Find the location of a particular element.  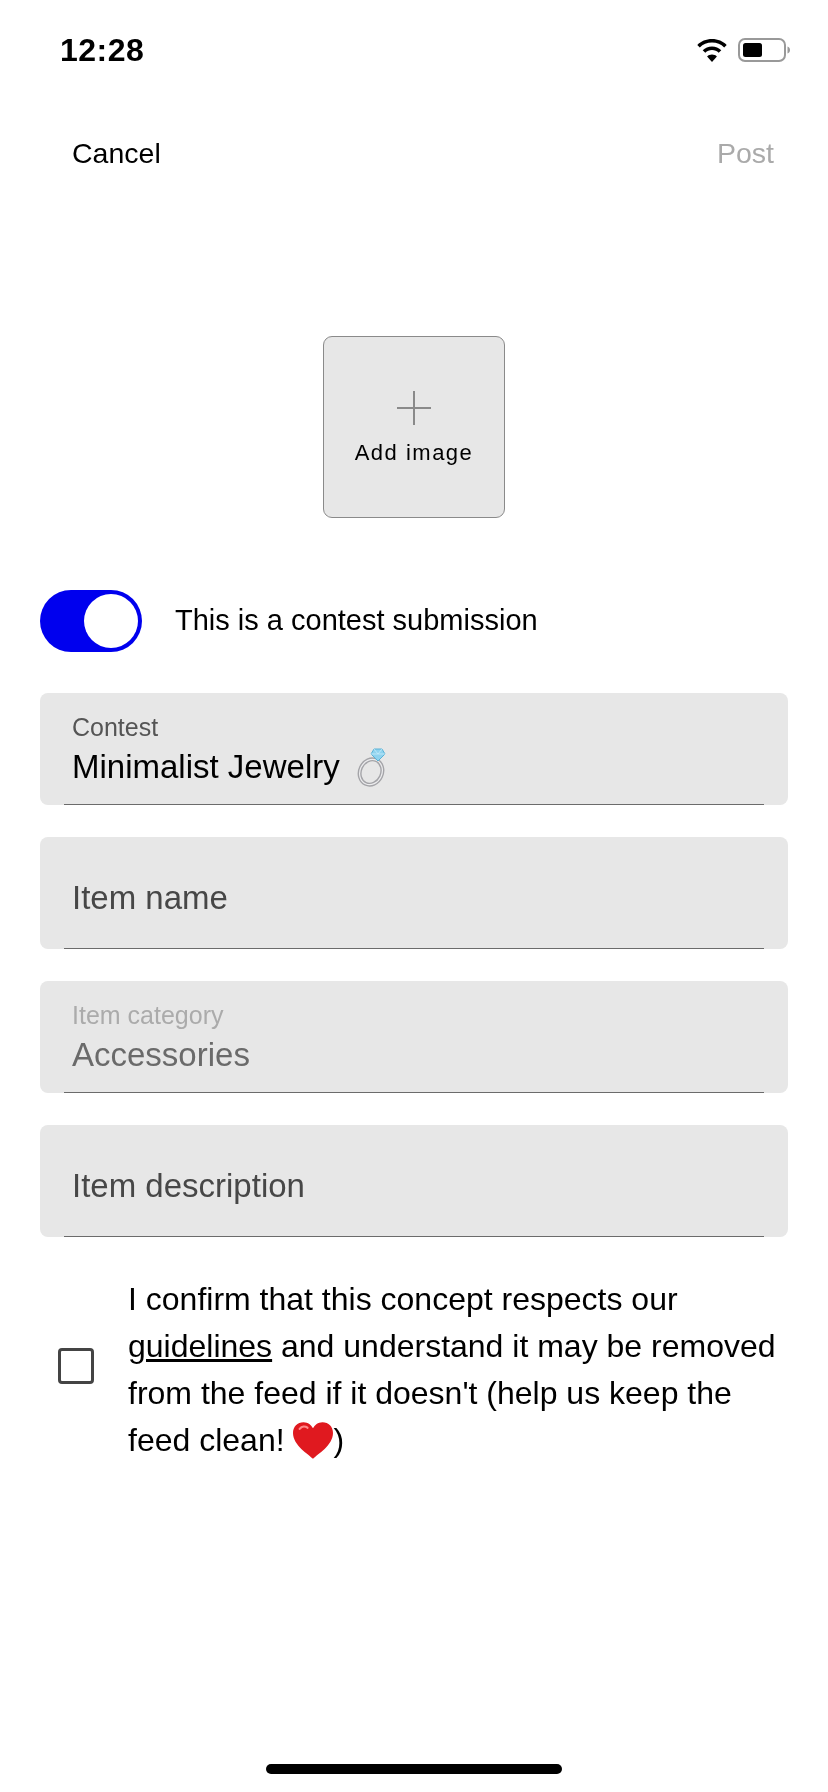

heart-icon is located at coordinates (313, 1440).